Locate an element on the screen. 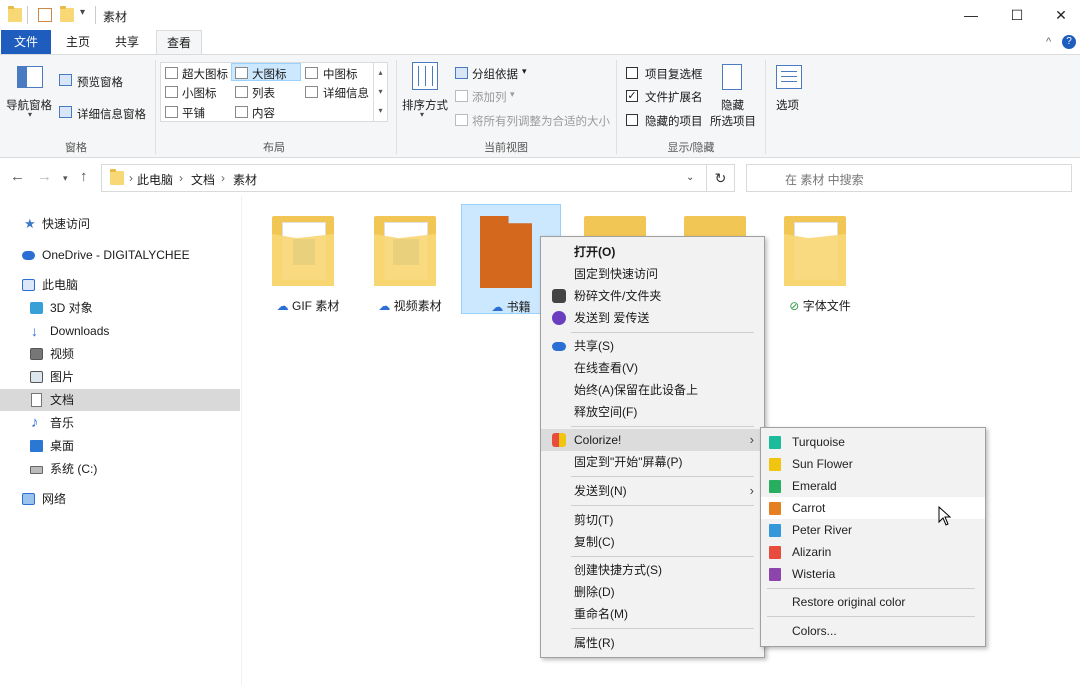 This screenshot has height=685, width=1080. menu-label: 发送到 爱传送 is located at coordinates (612, 318).